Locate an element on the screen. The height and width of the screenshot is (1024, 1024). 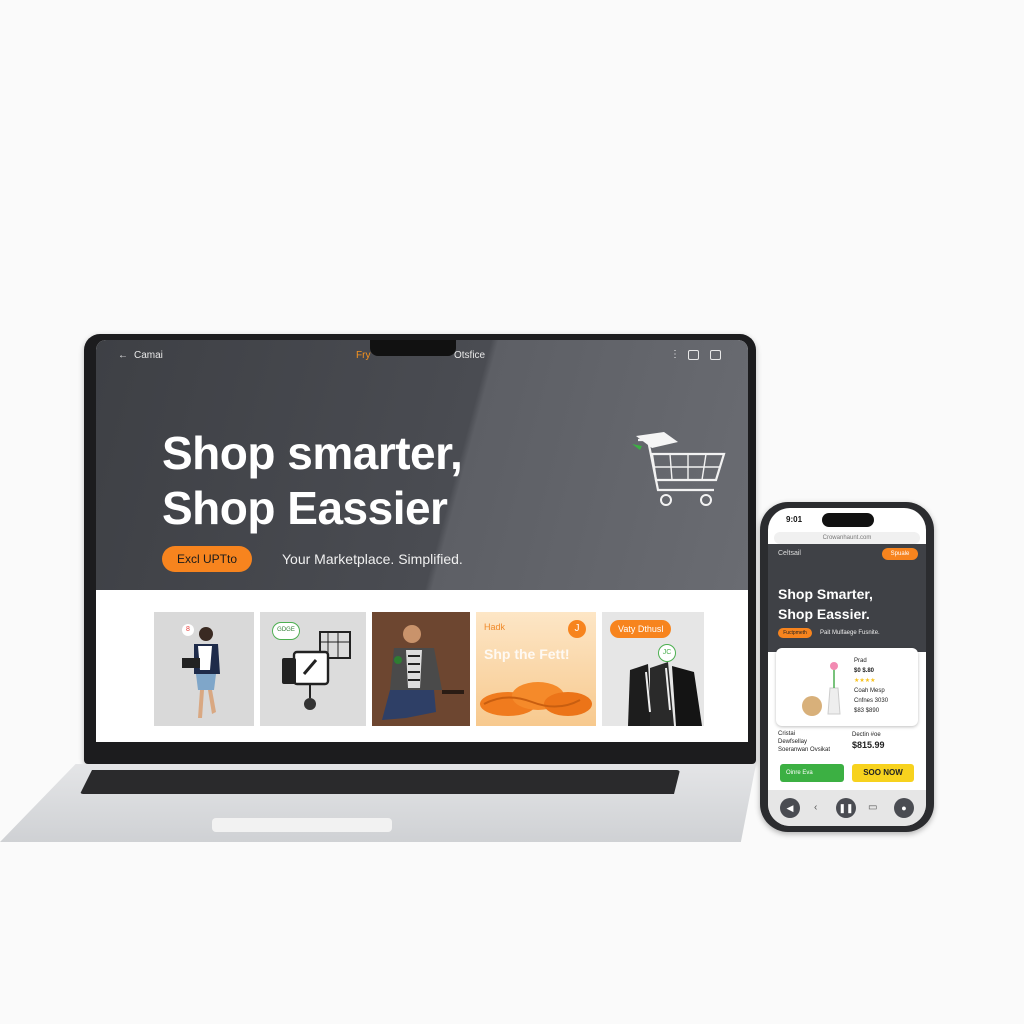
product-card-rope: Hadk J Shp the Fett! is located at coordinates (536, 669).